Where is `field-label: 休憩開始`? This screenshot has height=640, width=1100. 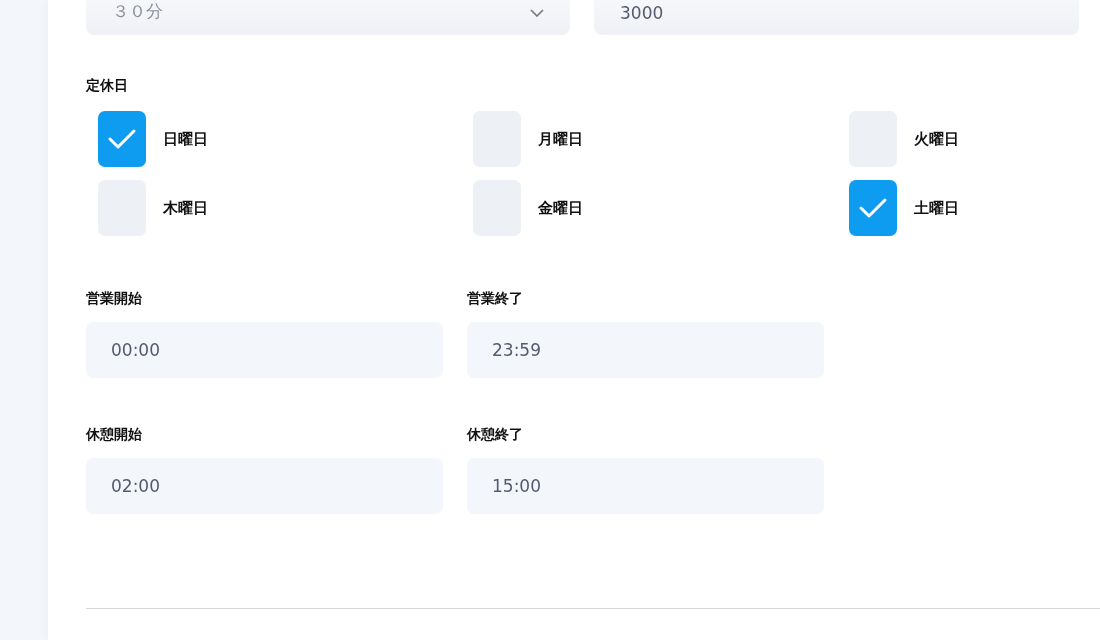
field-label: 休憩開始 is located at coordinates (114, 435).